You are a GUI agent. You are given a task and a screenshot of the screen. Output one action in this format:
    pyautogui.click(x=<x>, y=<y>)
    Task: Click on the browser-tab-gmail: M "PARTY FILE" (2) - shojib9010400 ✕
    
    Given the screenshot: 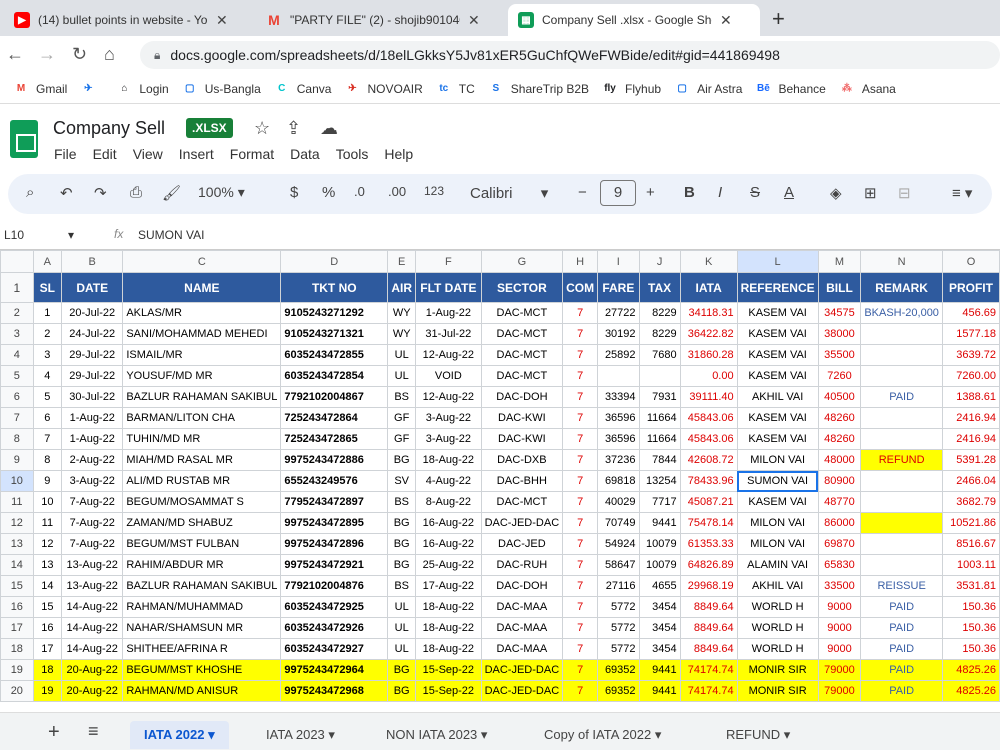 What is the action you would take?
    pyautogui.click(x=381, y=20)
    